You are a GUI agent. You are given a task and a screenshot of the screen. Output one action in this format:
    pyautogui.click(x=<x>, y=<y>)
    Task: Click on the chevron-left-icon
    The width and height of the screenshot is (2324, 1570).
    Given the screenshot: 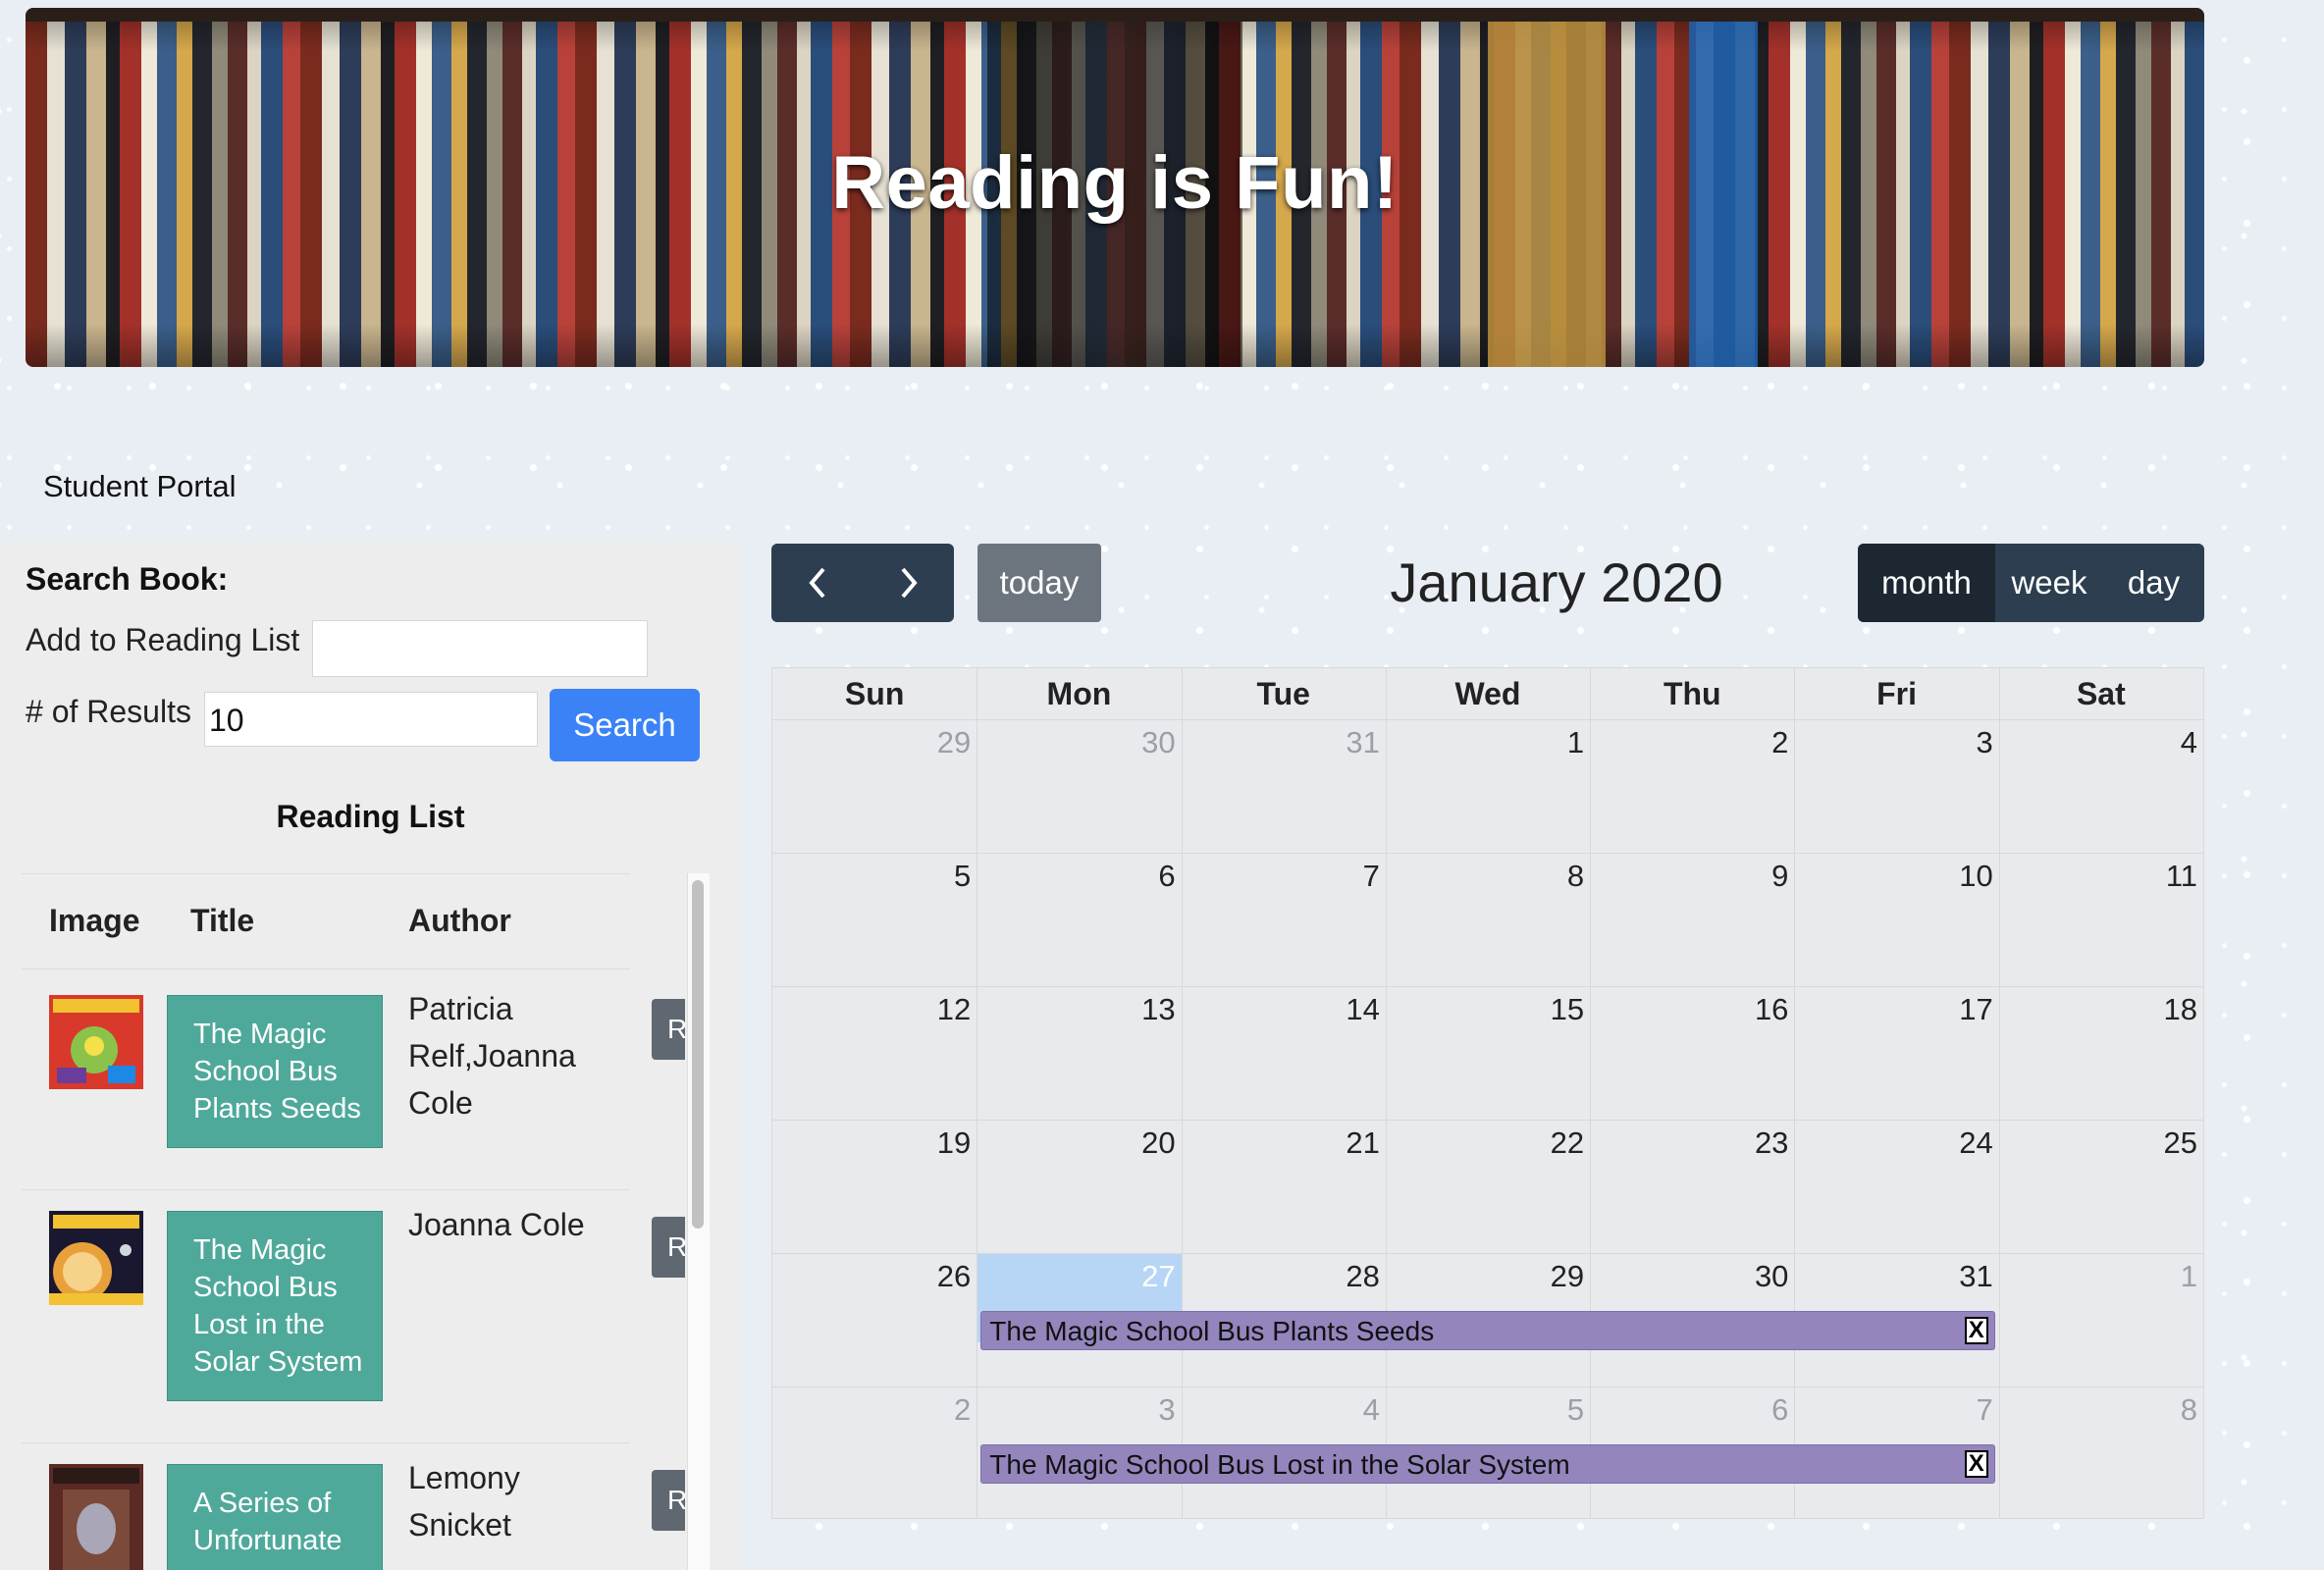 What is the action you would take?
    pyautogui.click(x=817, y=583)
    